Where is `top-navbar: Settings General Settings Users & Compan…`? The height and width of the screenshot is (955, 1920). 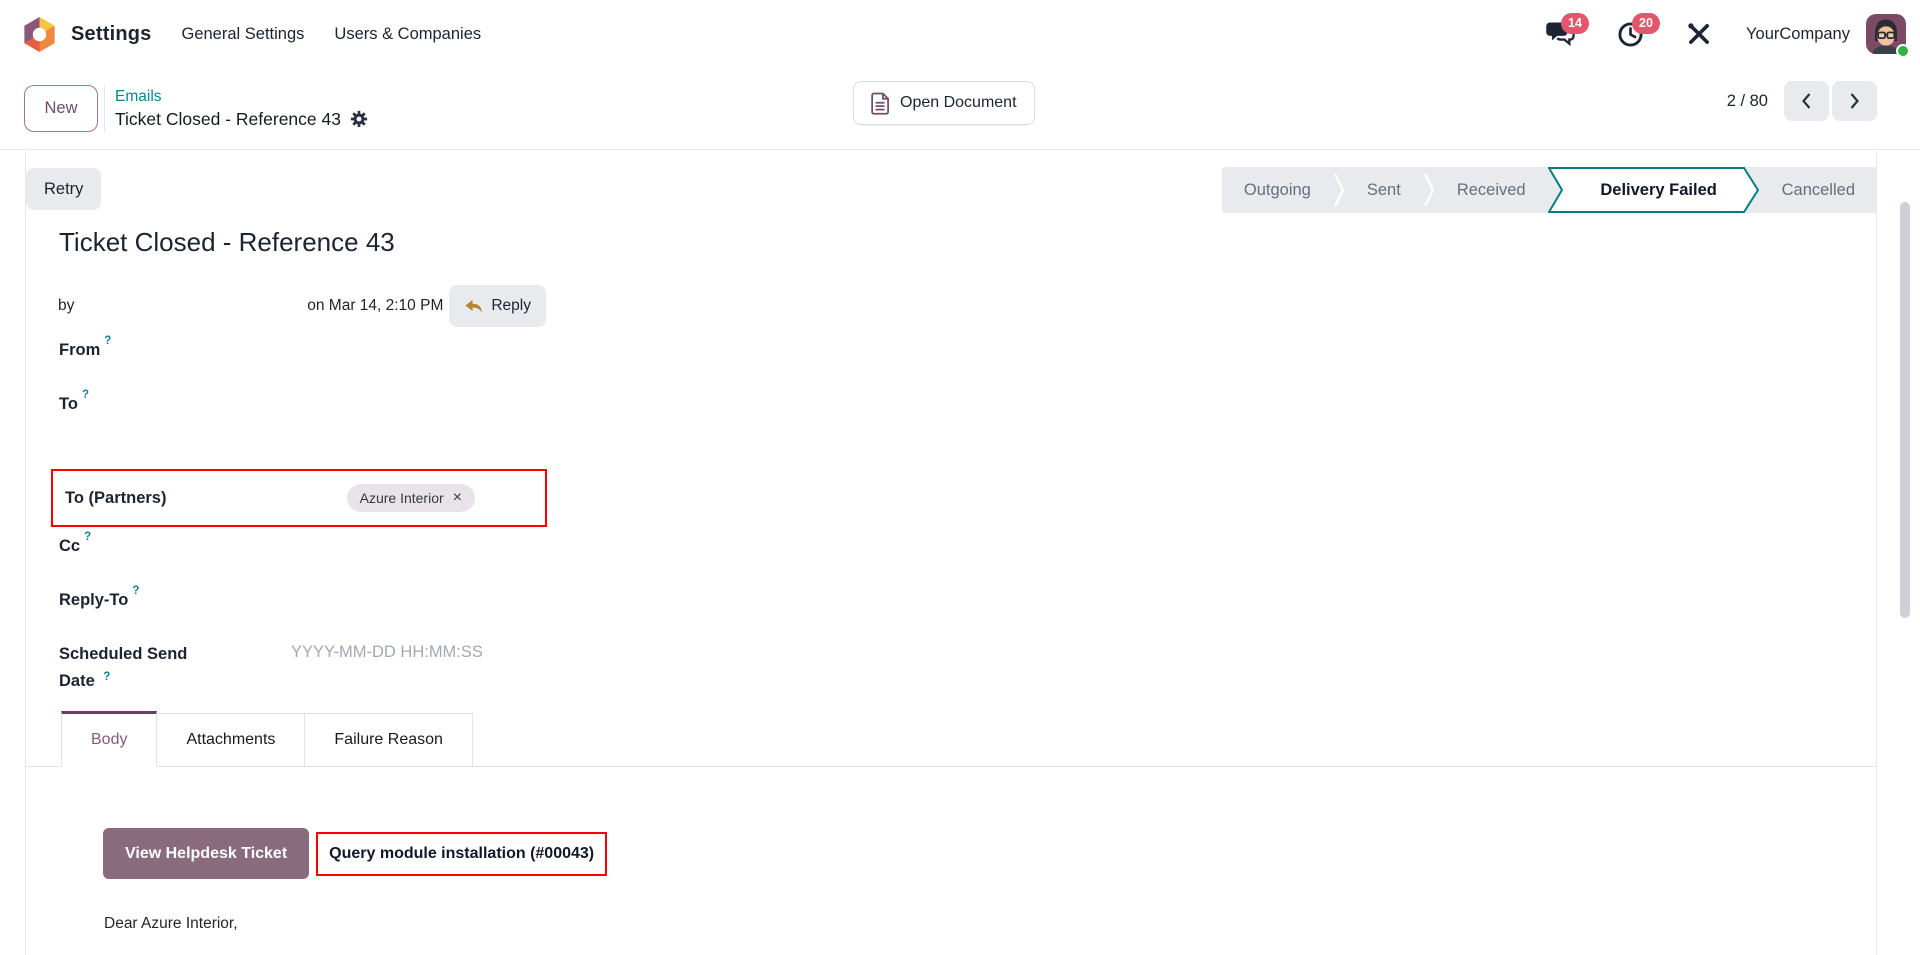 top-navbar: Settings General Settings Users & Compan… is located at coordinates (960, 34).